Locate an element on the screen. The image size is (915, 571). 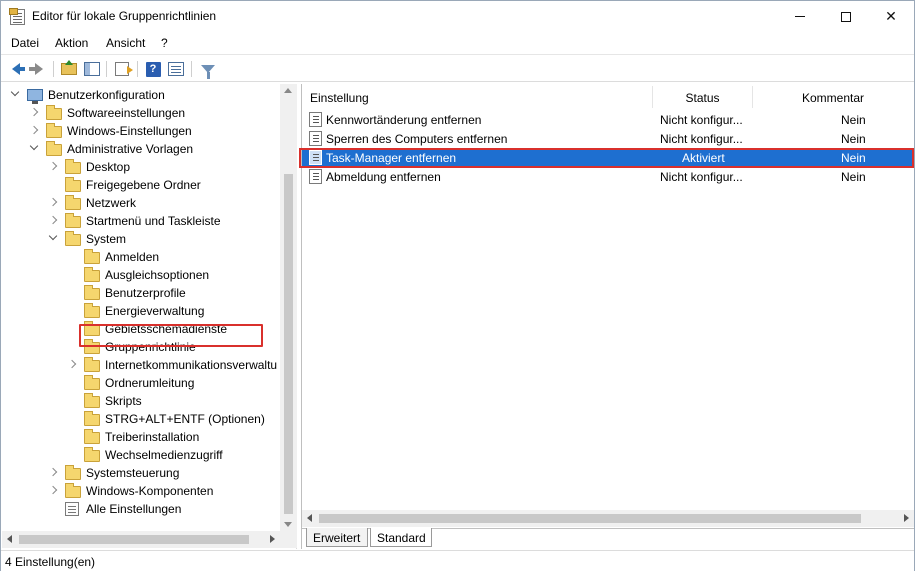
menu-help: ? is located at coordinates (164, 43).